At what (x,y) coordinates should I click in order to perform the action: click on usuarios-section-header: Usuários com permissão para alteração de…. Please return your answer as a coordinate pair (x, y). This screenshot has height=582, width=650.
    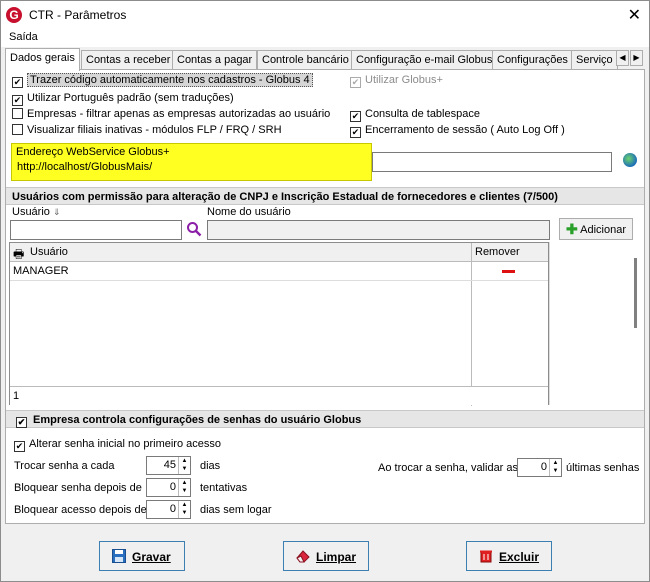
    Looking at the image, I should click on (325, 196).